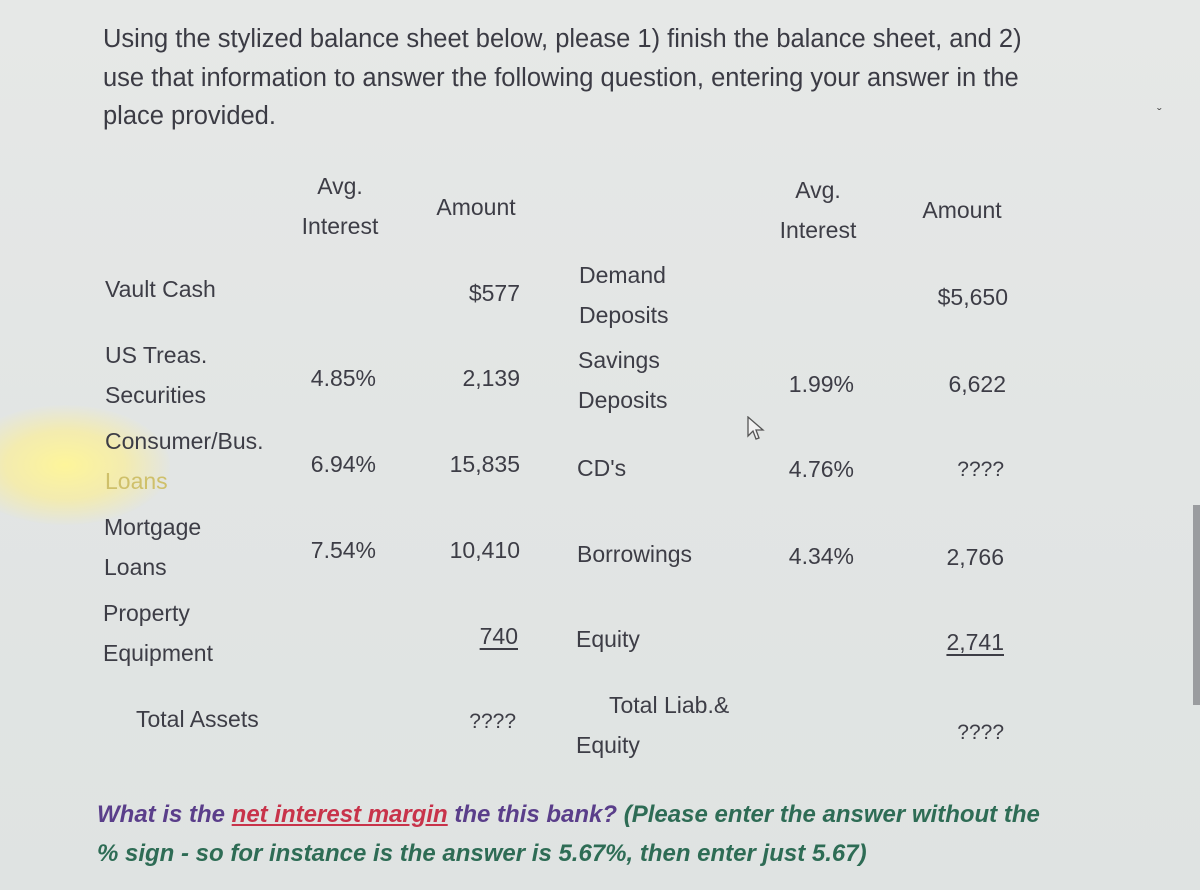 This screenshot has height=890, width=1200. I want to click on liability-amount: 2,766, so click(975, 557).